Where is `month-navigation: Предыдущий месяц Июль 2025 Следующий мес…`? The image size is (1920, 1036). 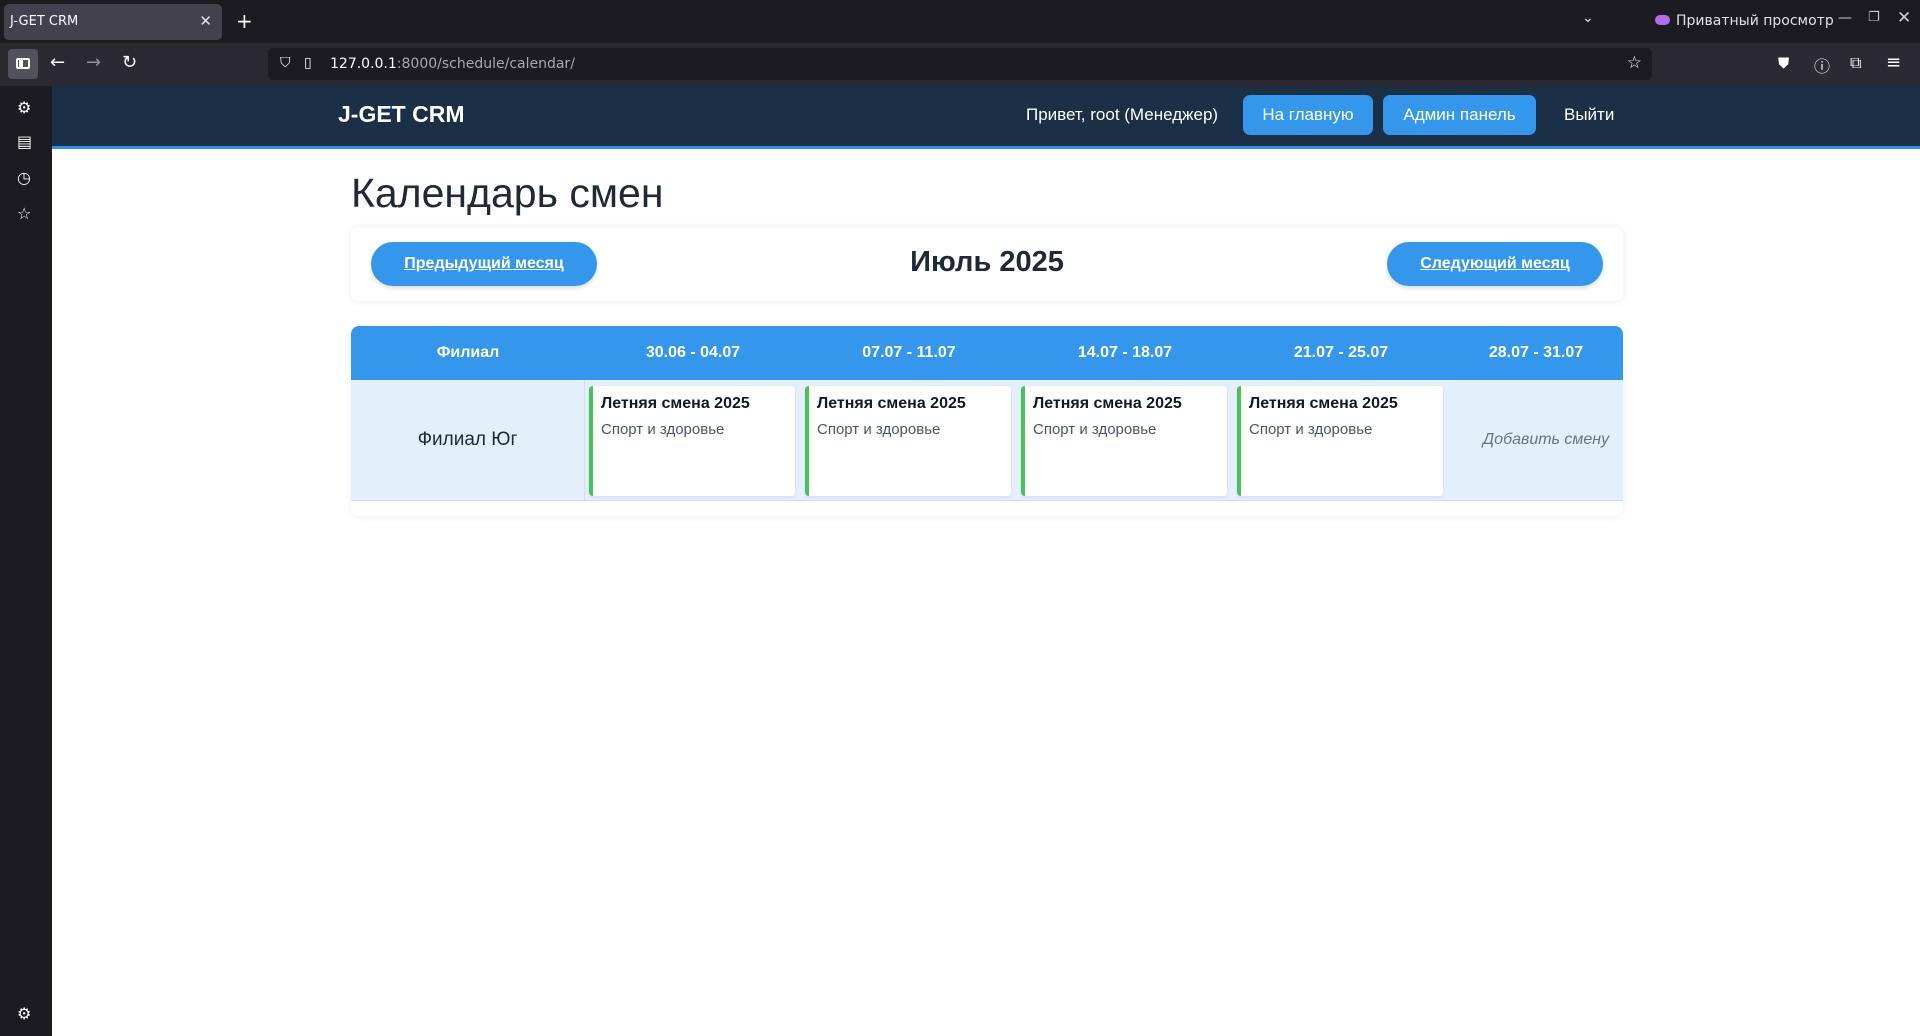 month-navigation: Предыдущий месяц Июль 2025 Следующий мес… is located at coordinates (987, 264).